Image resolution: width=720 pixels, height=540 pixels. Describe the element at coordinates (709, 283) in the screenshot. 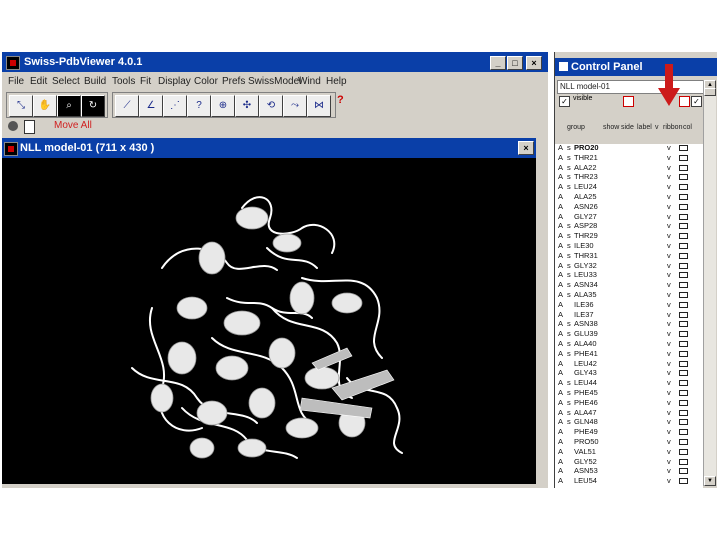

I see `control-panel-scrollbar: ▲ ▼` at that location.